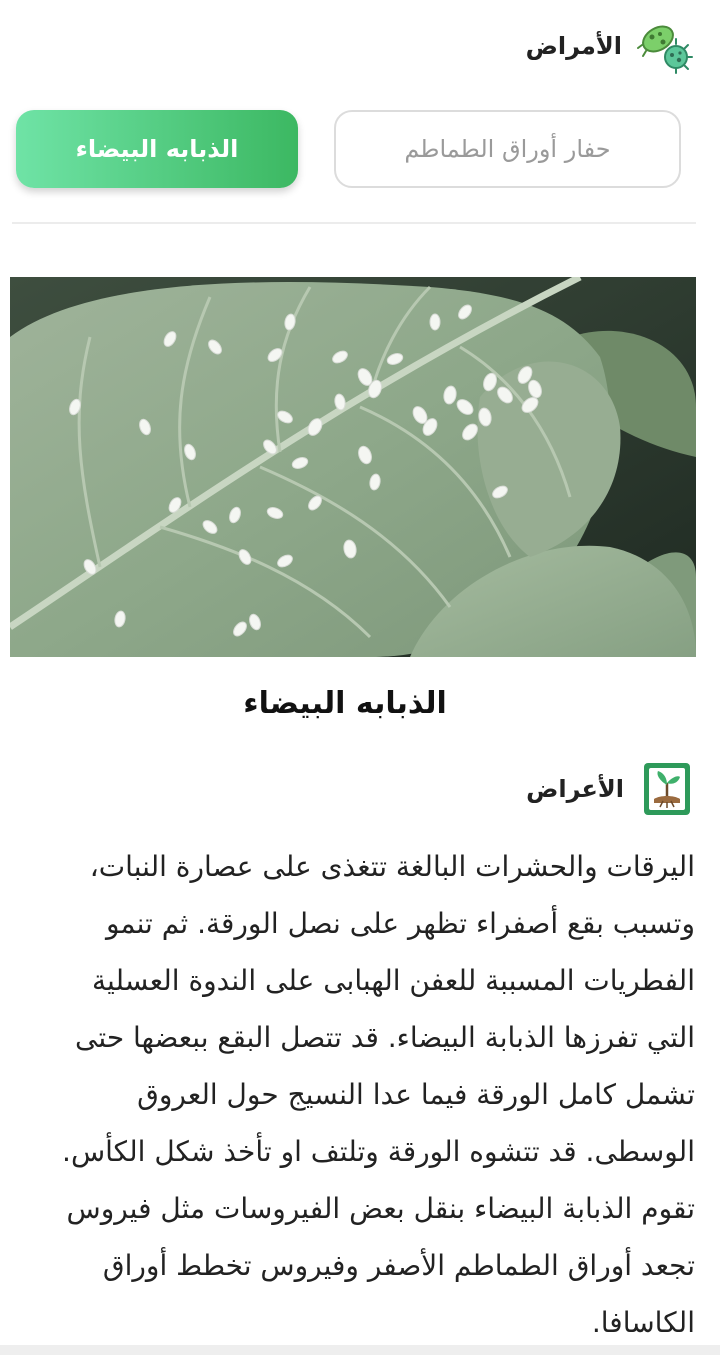 This screenshot has height=1355, width=720. I want to click on tab-whitefly: الذبابه البيضاء, so click(157, 149).